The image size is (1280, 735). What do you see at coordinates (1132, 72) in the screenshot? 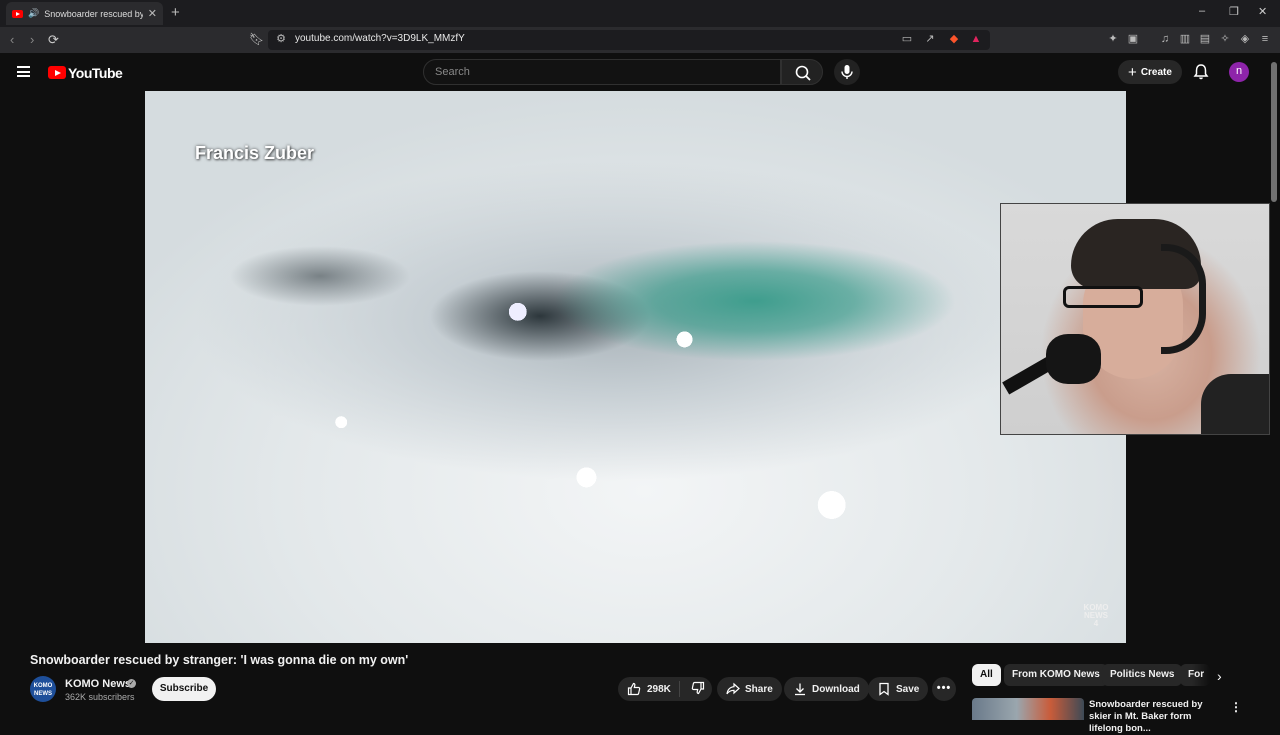
I see `plus-icon: +` at bounding box center [1132, 72].